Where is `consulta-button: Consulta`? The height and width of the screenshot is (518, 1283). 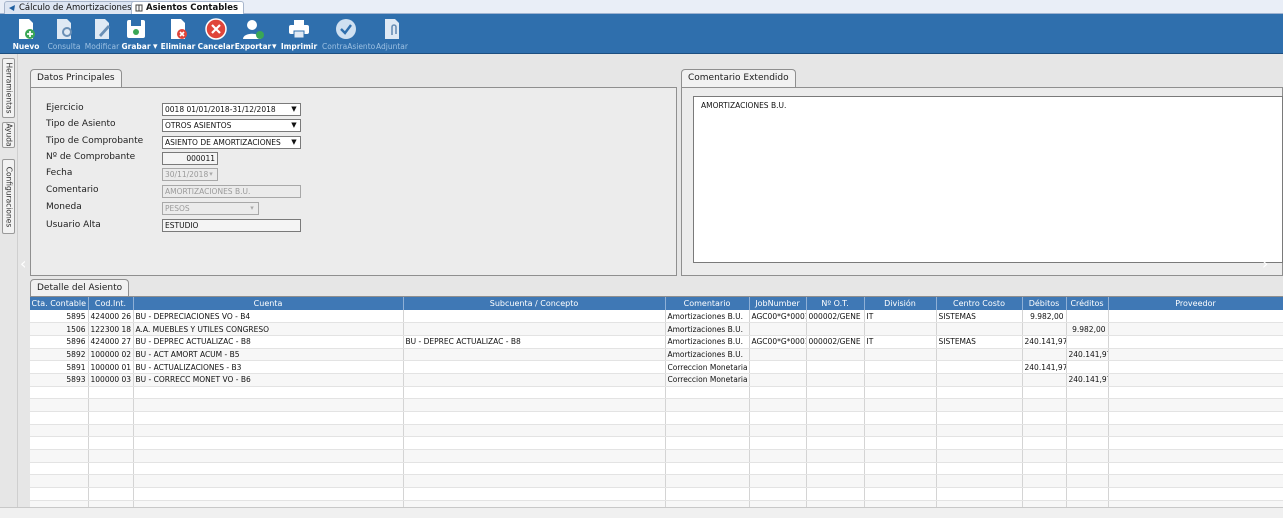 consulta-button: Consulta is located at coordinates (64, 35).